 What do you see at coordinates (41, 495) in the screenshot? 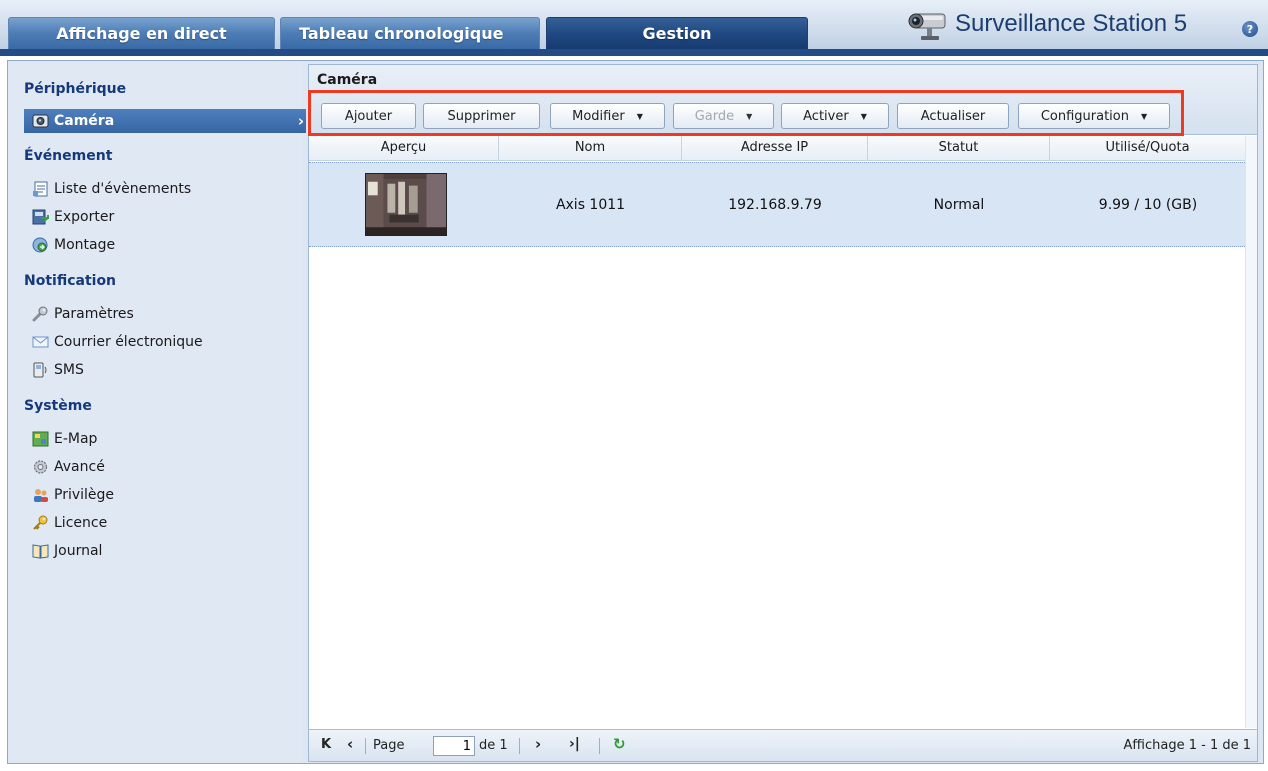
I see `users-icon` at bounding box center [41, 495].